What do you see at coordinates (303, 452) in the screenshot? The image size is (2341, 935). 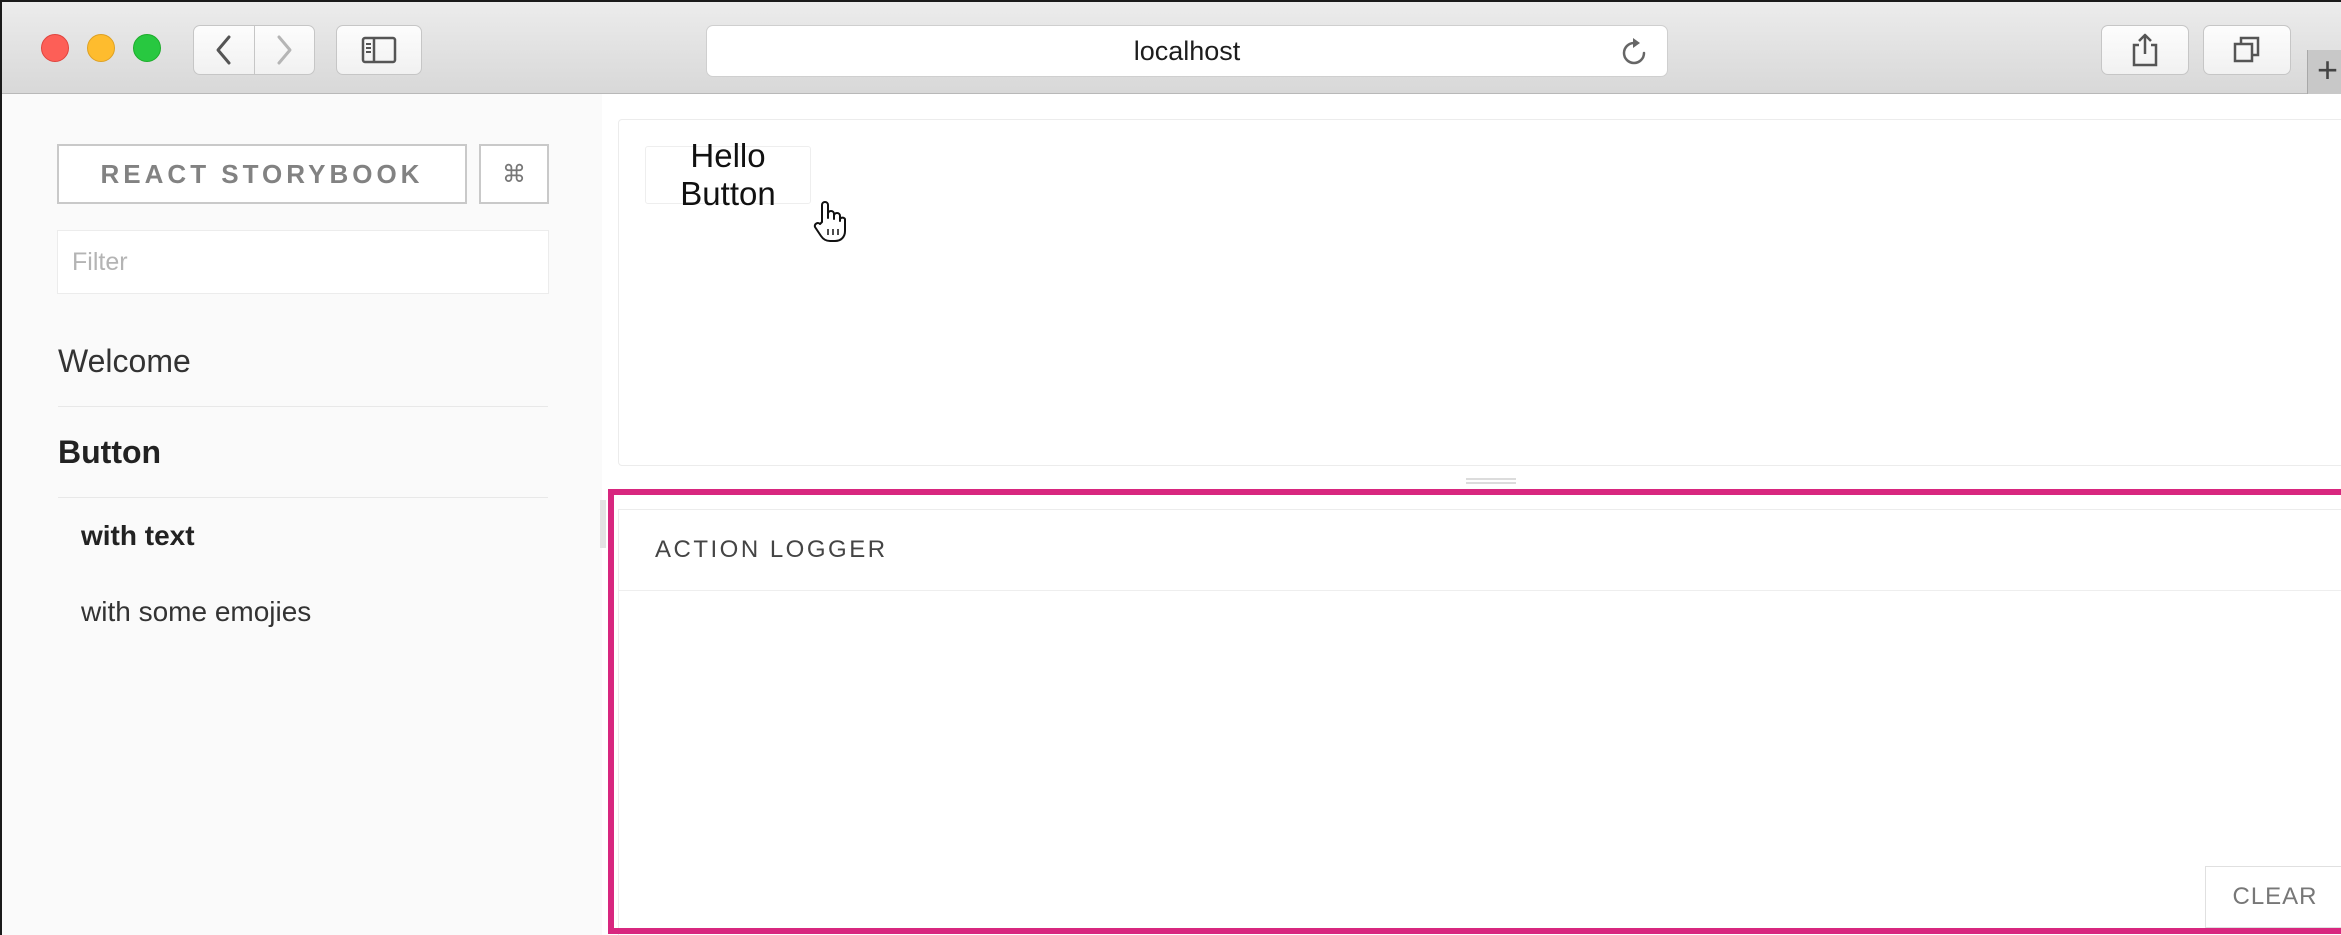 I see `kind-button: Button` at bounding box center [303, 452].